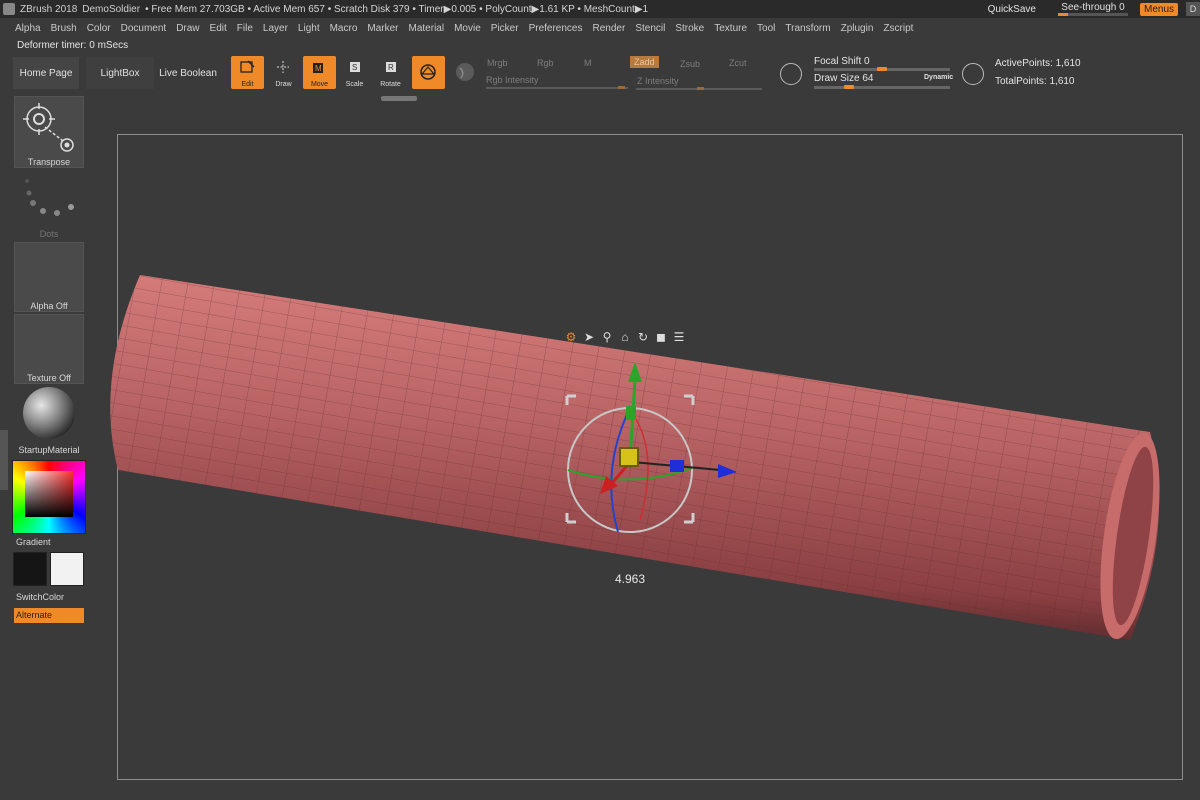 This screenshot has height=800, width=1200. I want to click on y-axis-arrow, so click(635, 372).